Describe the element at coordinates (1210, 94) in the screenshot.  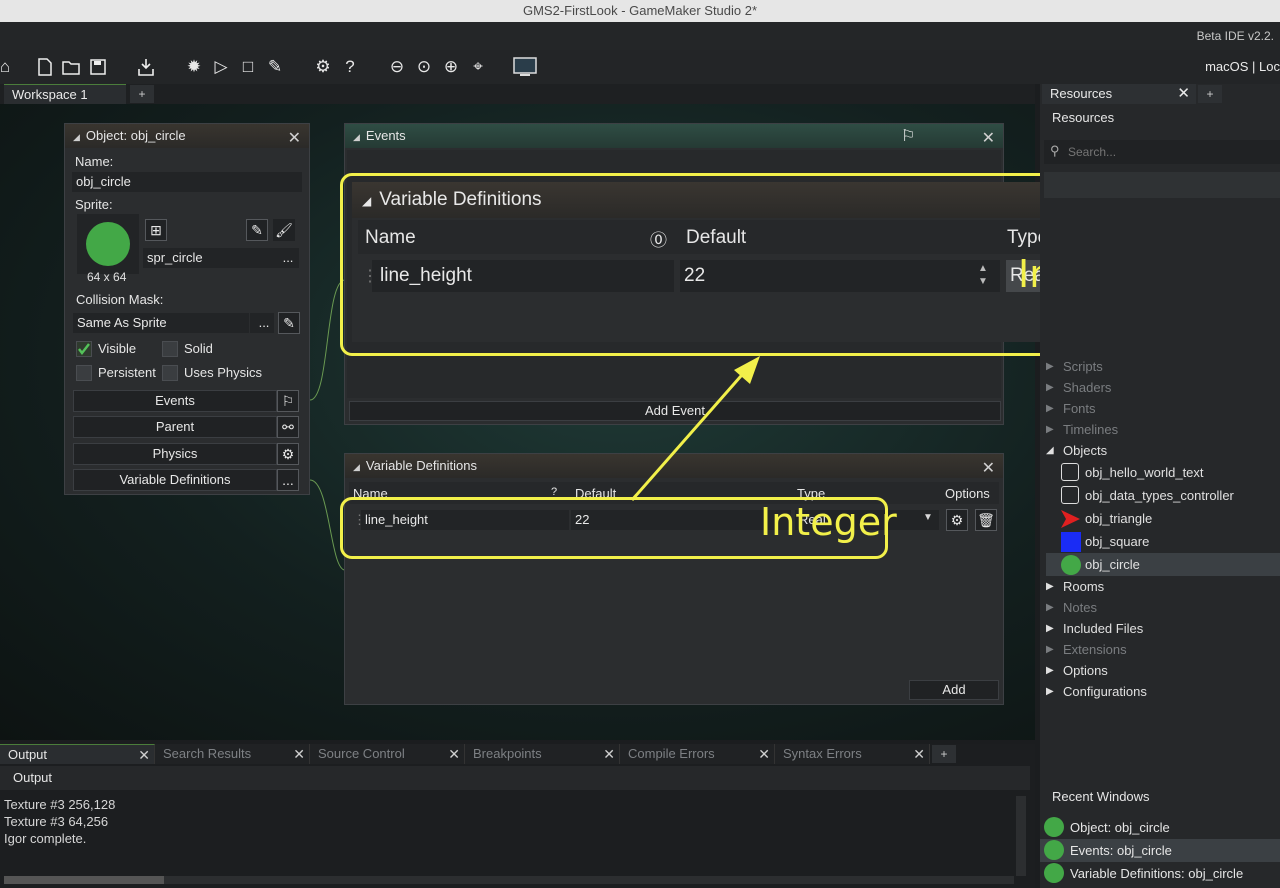
I see `add-tab-button: +` at that location.